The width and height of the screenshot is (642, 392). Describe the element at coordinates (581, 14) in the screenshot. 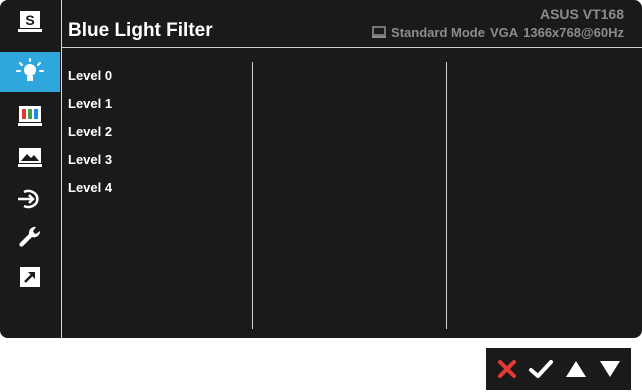

I see `model-name: ASUS VT168` at that location.